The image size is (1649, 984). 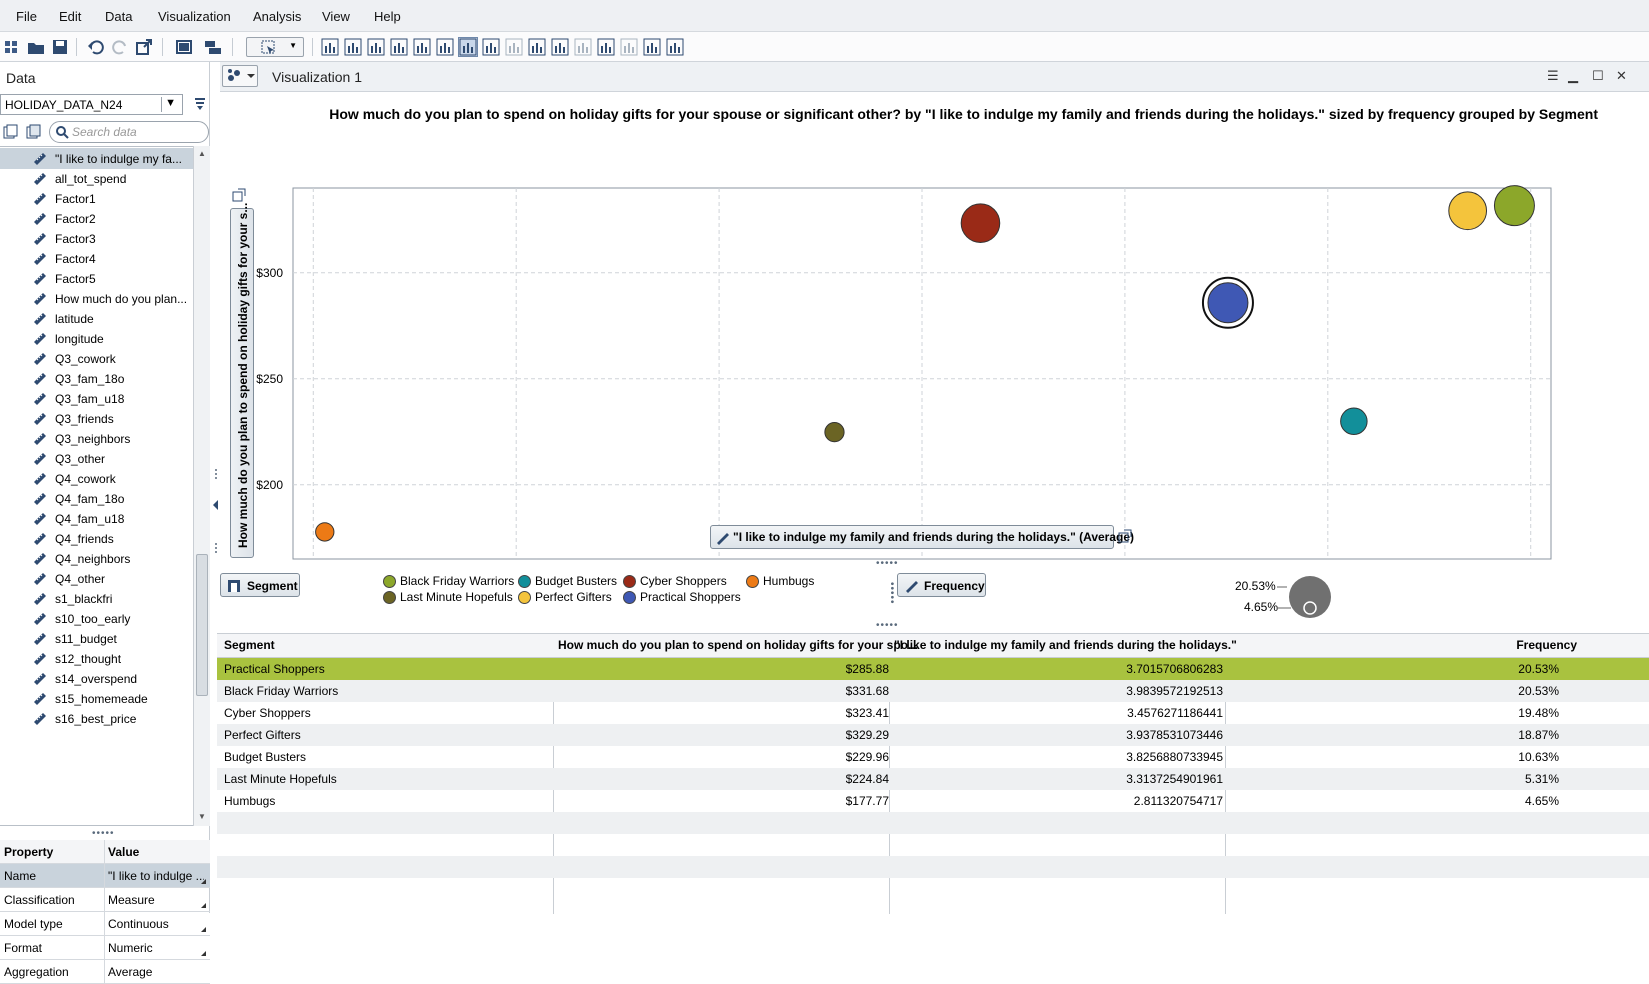 I want to click on cascade-view-icon, so click(x=213, y=47).